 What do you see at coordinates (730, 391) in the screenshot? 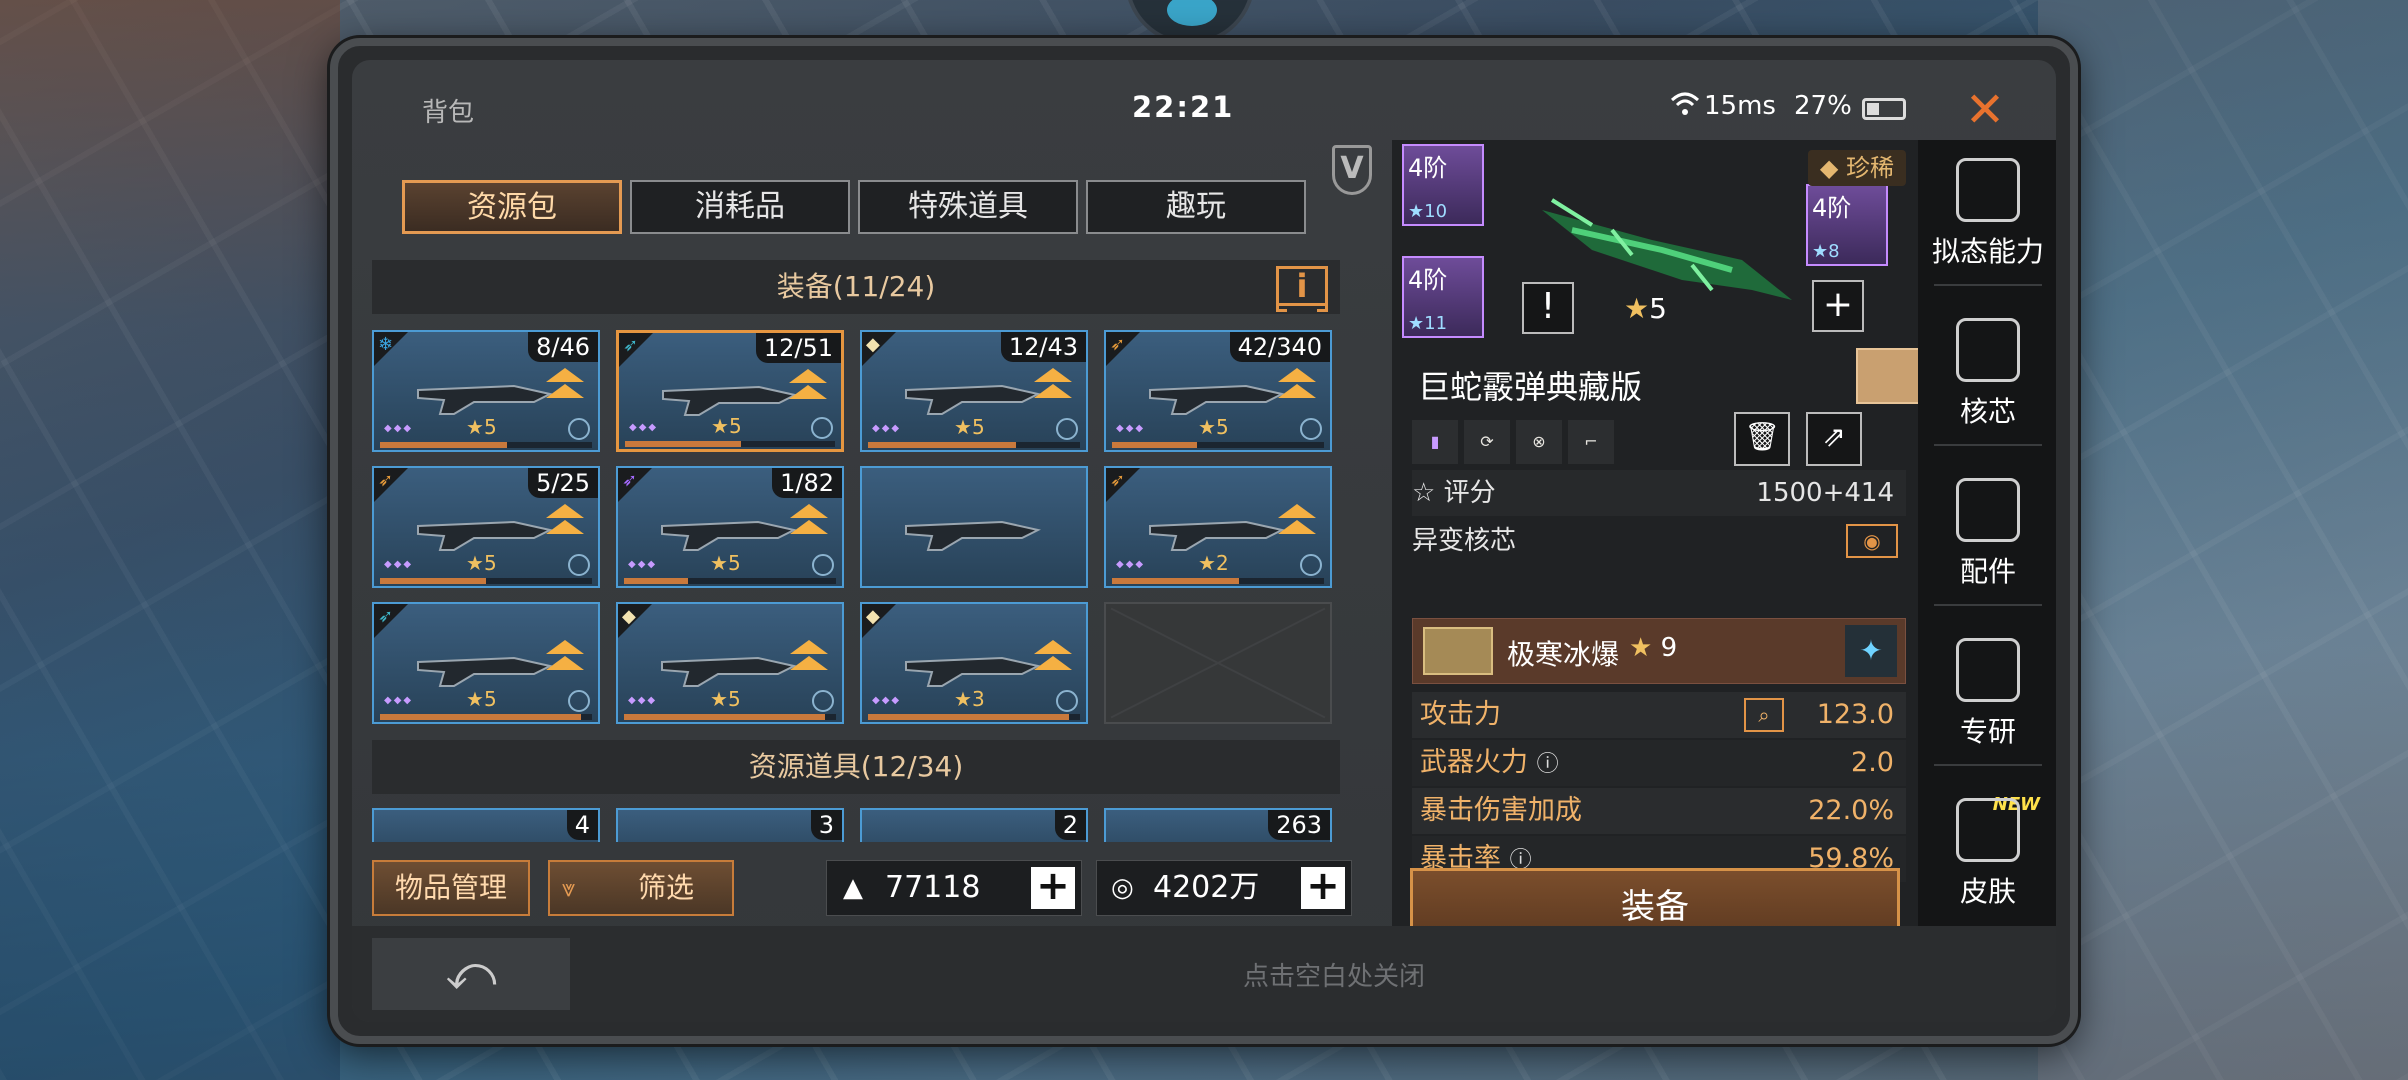
I see `equipment-slot: ➶ 12/51 ◆◆◆ ★5` at bounding box center [730, 391].